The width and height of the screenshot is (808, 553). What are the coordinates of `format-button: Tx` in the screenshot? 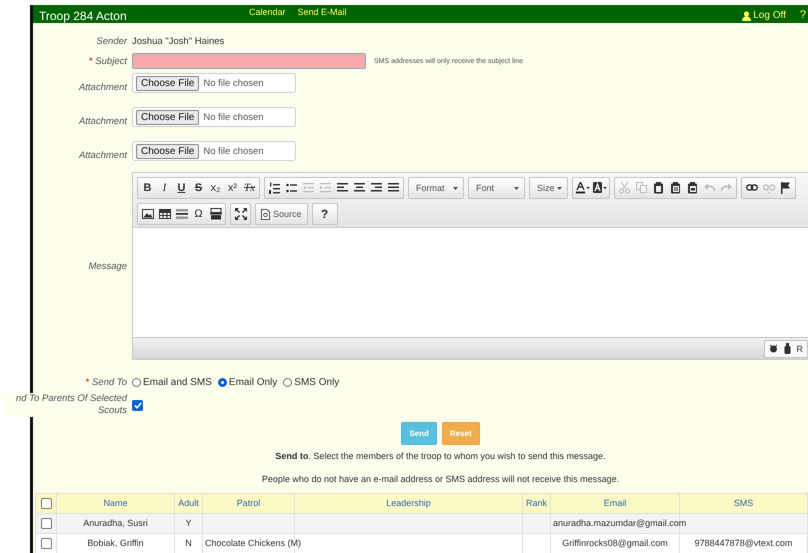 It's located at (249, 188).